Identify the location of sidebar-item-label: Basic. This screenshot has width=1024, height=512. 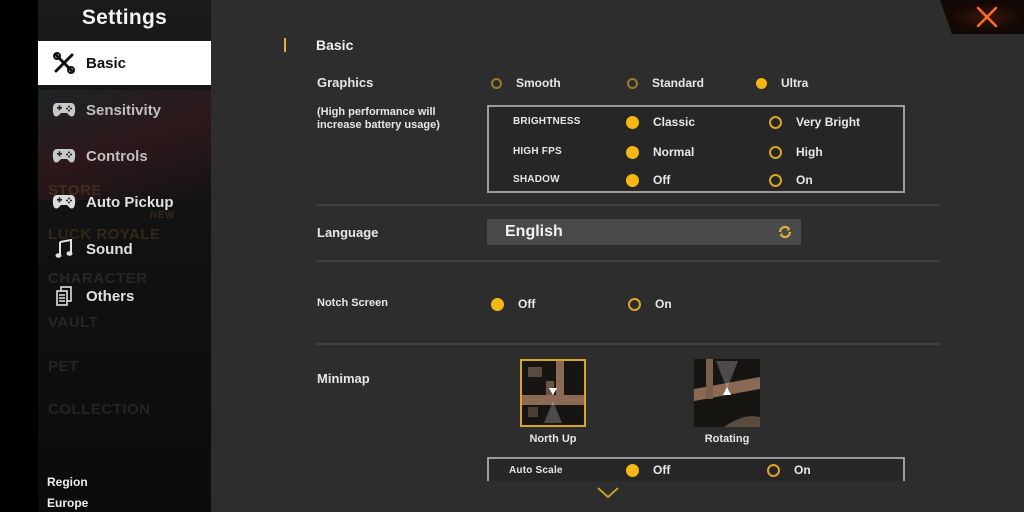
(106, 63).